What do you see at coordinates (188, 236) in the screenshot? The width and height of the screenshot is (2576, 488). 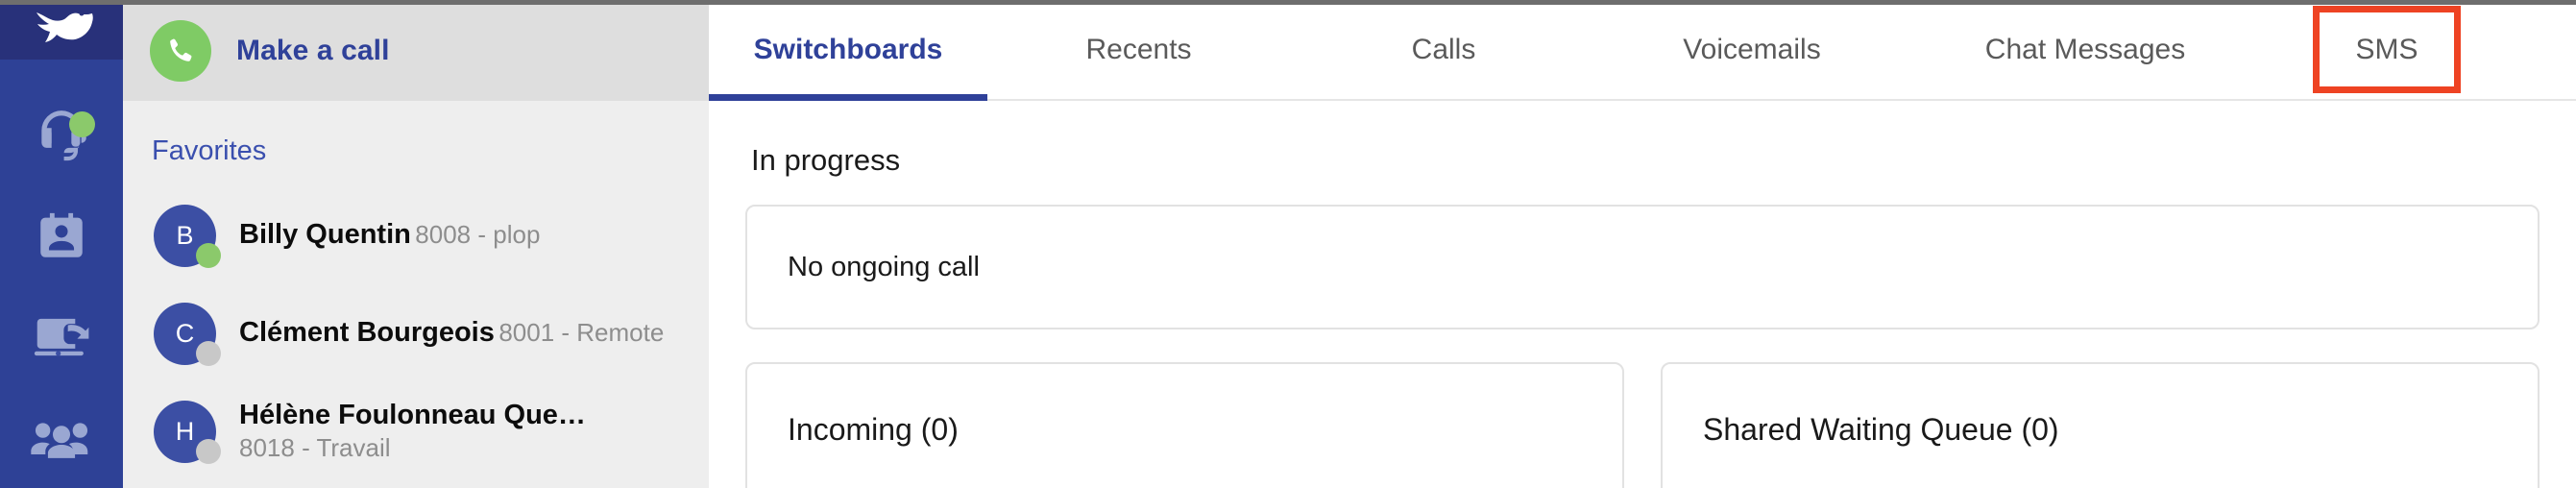 I see `avatar: B` at bounding box center [188, 236].